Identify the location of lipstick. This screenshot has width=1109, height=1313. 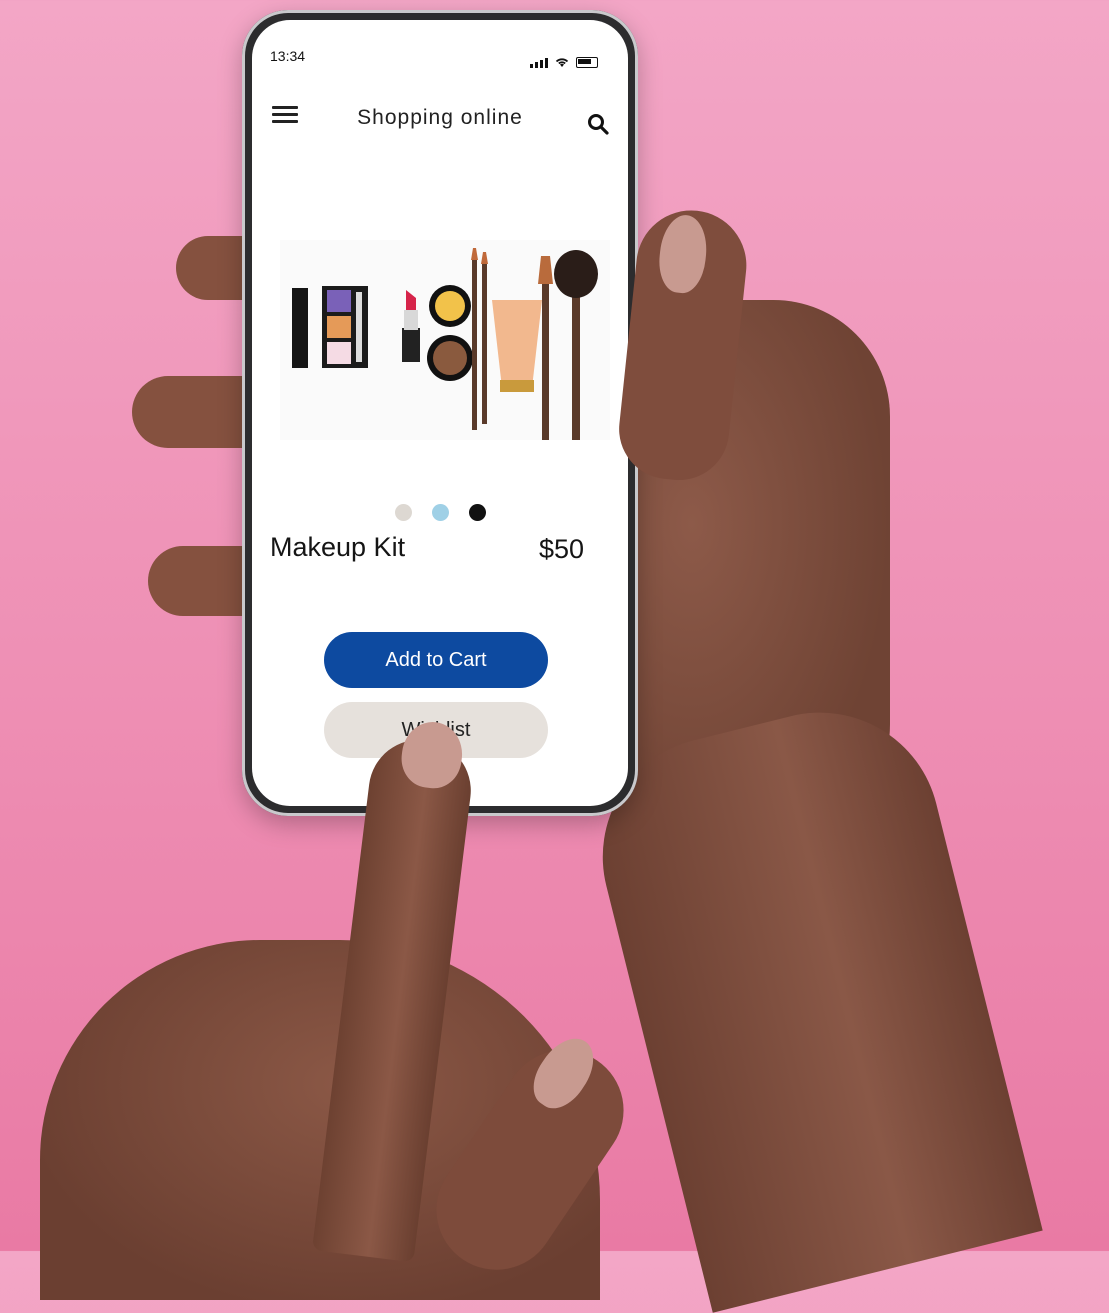
(411, 345).